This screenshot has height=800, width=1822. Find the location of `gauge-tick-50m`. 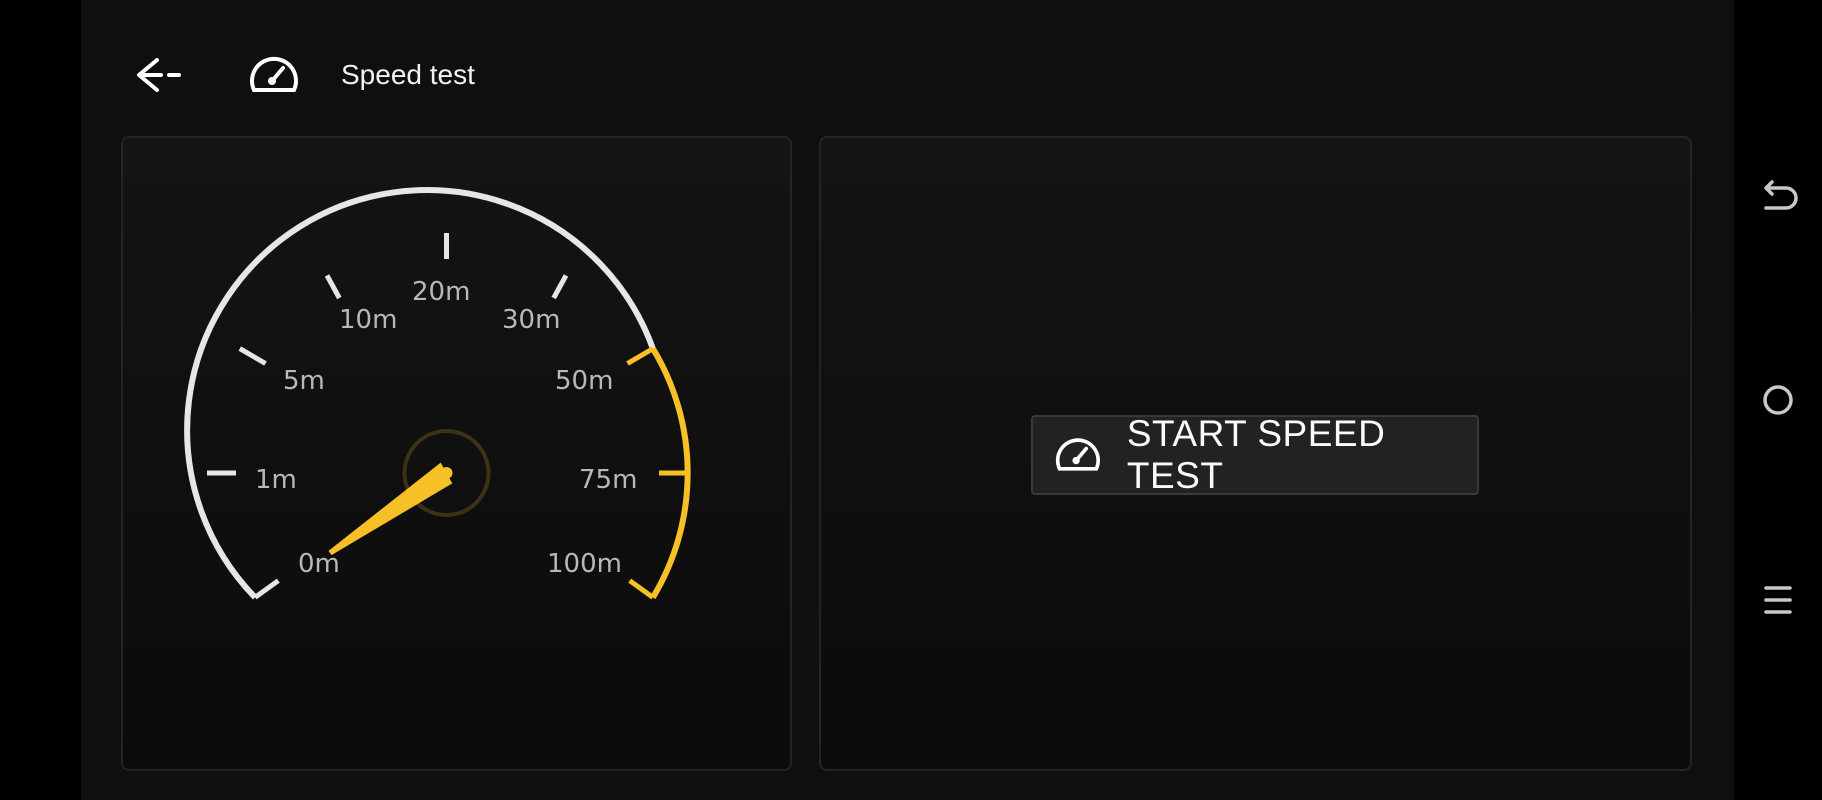

gauge-tick-50m is located at coordinates (640, 356).